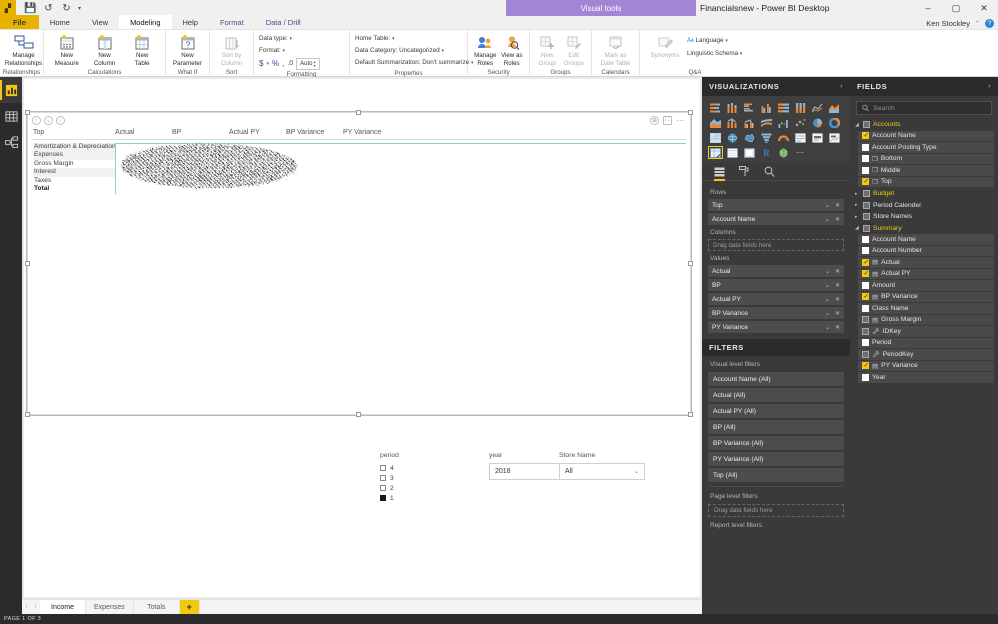  What do you see at coordinates (267, 64) in the screenshot?
I see `currency-caret-icon: ▾` at bounding box center [267, 64].